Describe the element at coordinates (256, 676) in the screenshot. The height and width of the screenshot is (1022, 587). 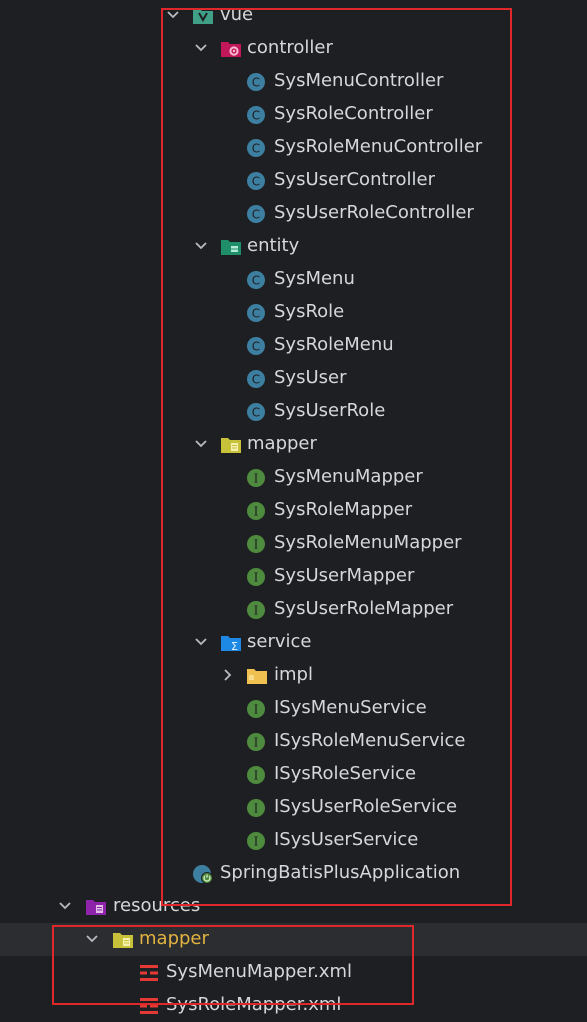
I see `folder-icon` at that location.